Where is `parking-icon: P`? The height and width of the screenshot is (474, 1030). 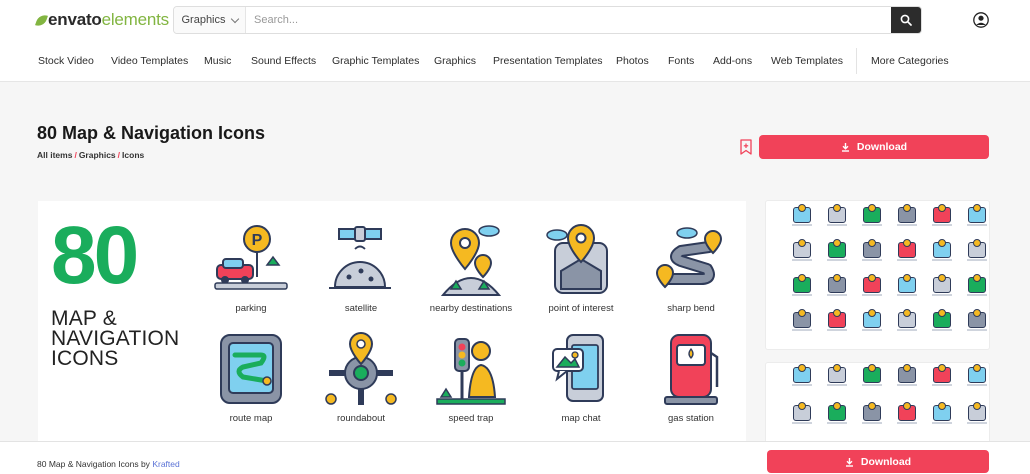 parking-icon: P is located at coordinates (251, 257).